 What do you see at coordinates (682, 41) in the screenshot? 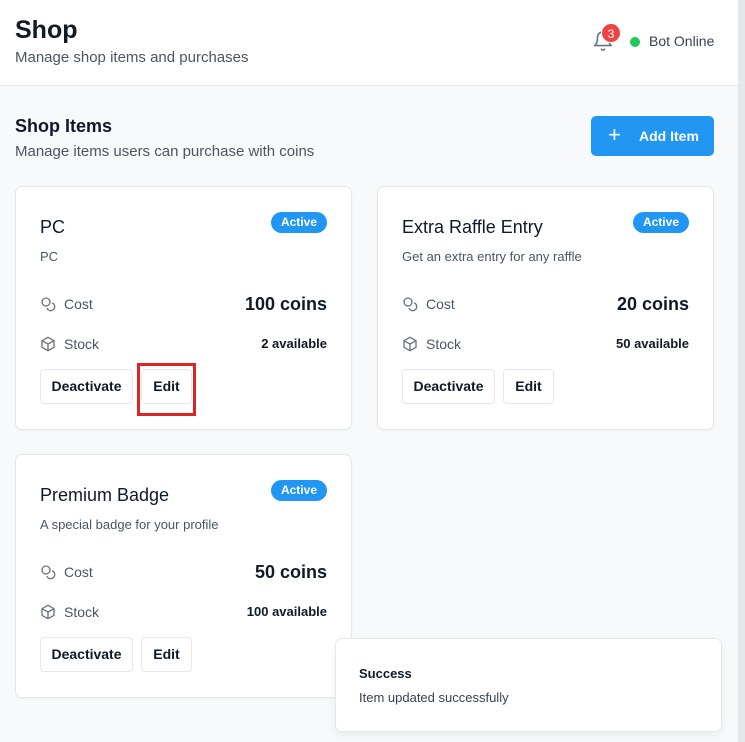
I see `bot-status-text: Bot Online` at bounding box center [682, 41].